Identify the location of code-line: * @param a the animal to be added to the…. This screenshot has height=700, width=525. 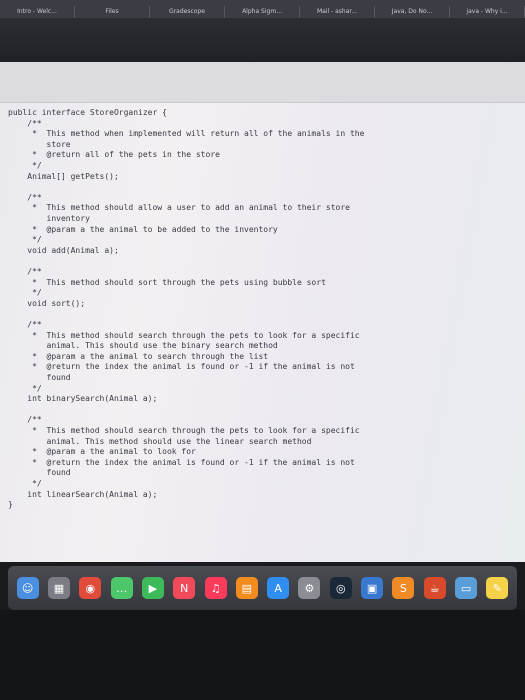
(143, 229).